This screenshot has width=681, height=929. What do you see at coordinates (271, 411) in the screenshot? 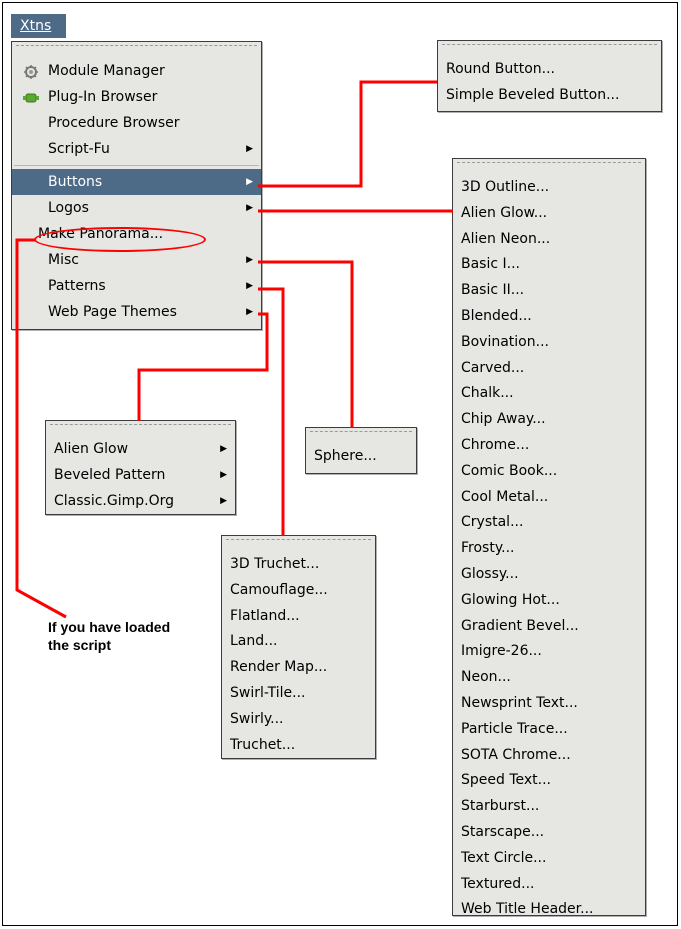
I see `line-patterns` at bounding box center [271, 411].